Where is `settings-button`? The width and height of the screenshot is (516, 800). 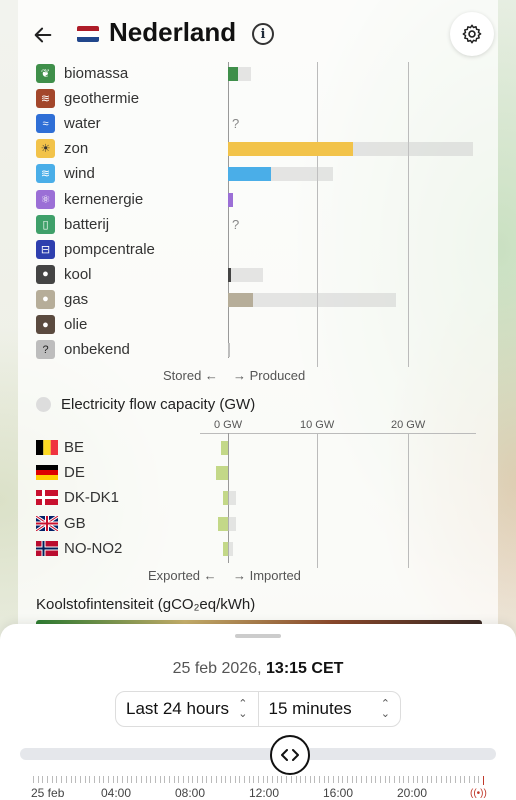 settings-button is located at coordinates (472, 34).